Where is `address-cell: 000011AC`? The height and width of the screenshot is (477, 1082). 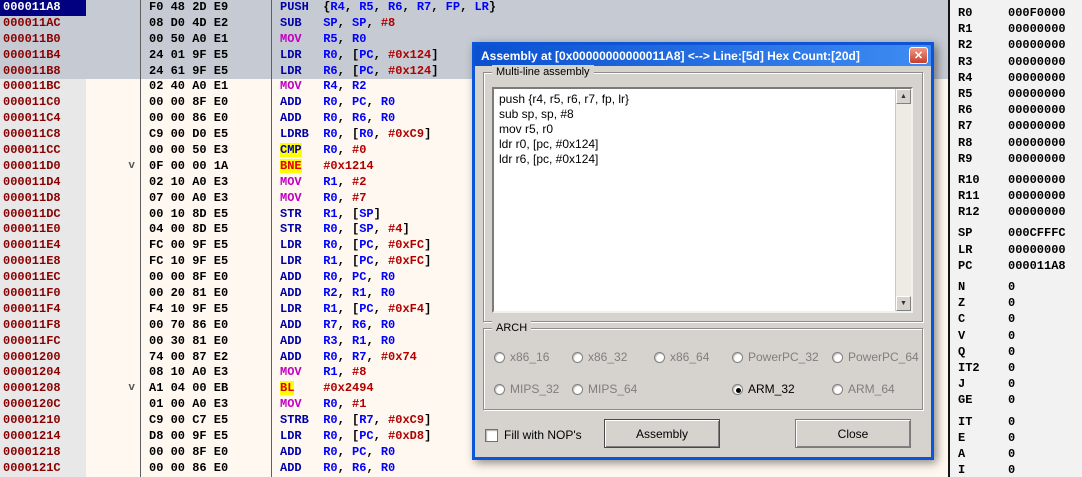
address-cell: 000011AC is located at coordinates (43, 23).